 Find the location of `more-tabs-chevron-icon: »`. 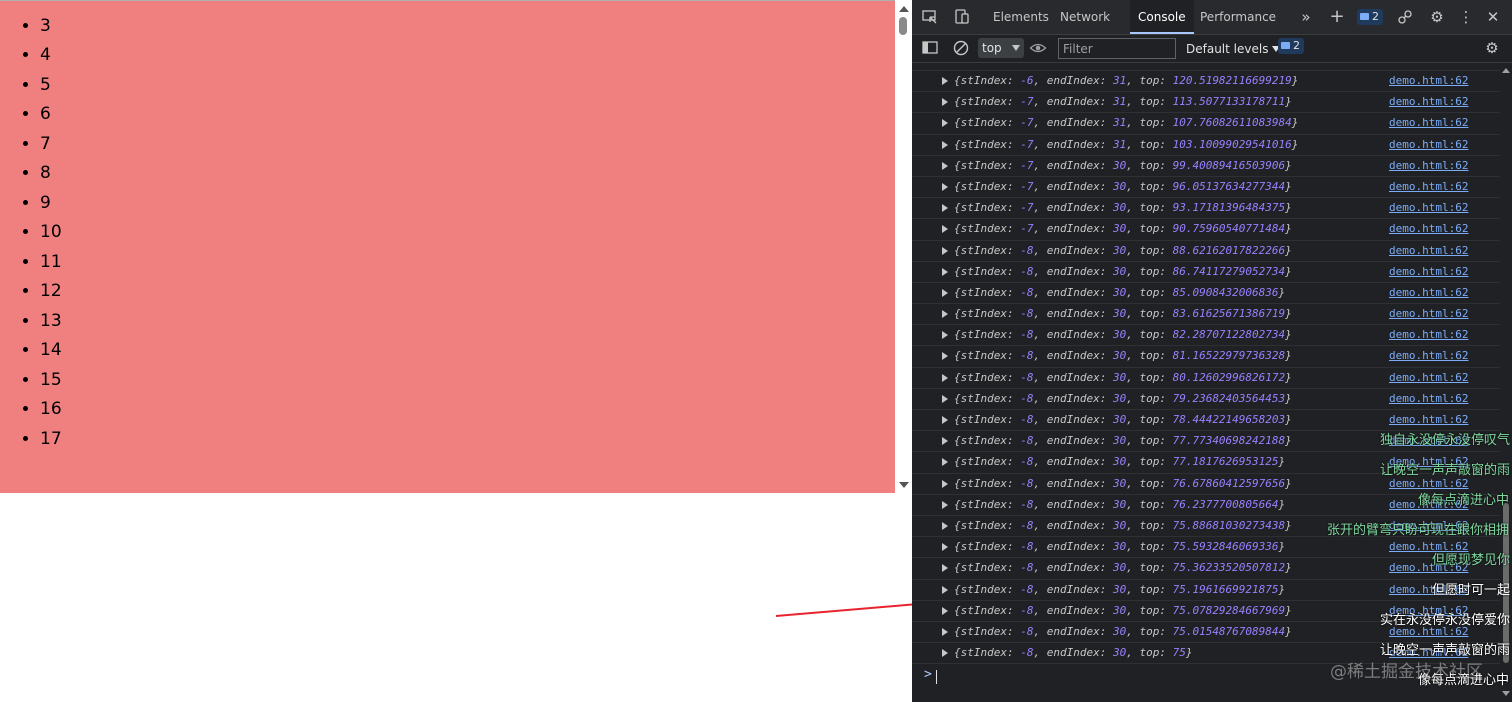

more-tabs-chevron-icon: » is located at coordinates (1306, 17).